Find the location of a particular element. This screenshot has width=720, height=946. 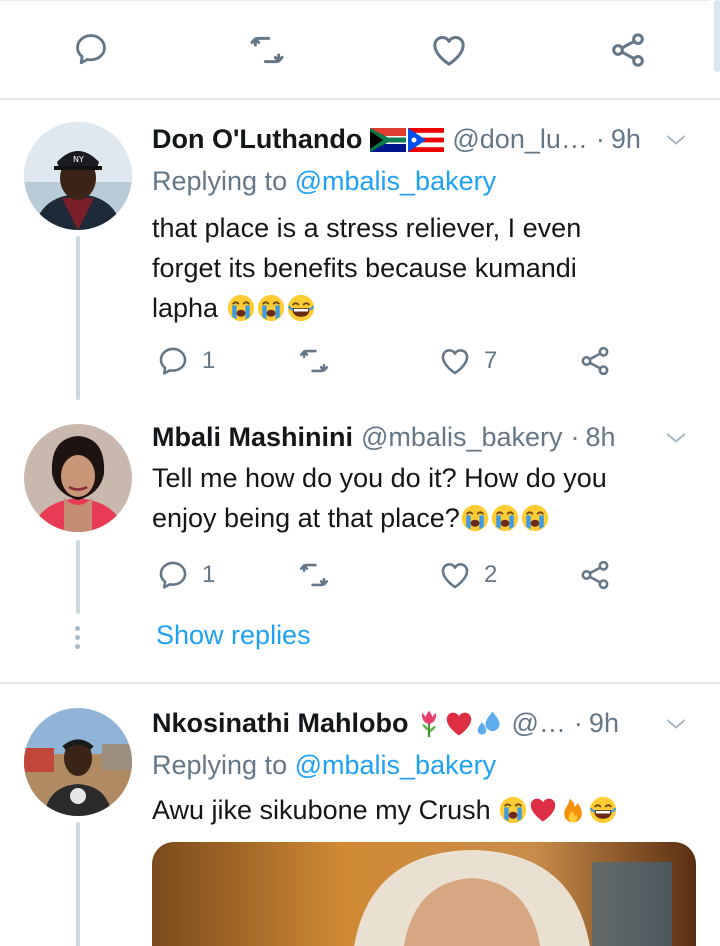

like-count: 7 is located at coordinates (491, 360).